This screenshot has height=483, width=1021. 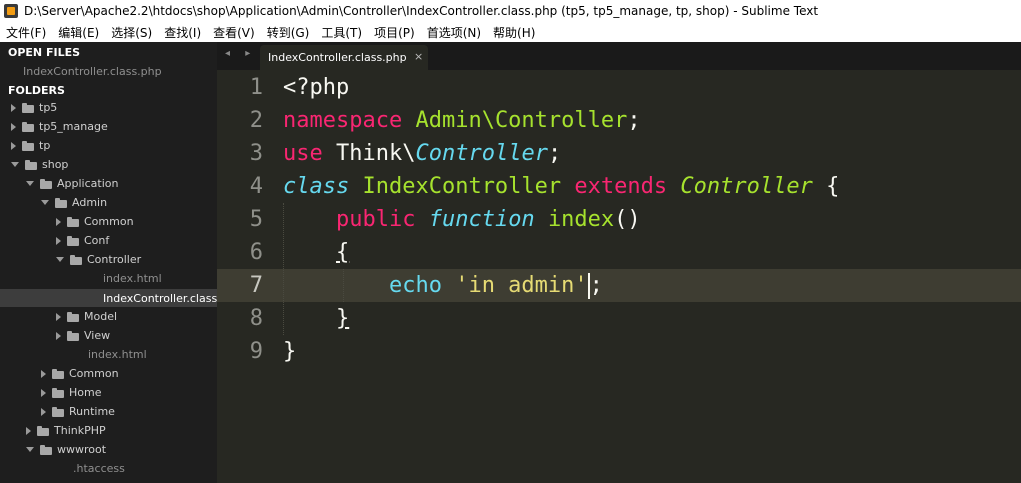 What do you see at coordinates (337, 57) in the screenshot?
I see `tab-label: IndexController.class.php` at bounding box center [337, 57].